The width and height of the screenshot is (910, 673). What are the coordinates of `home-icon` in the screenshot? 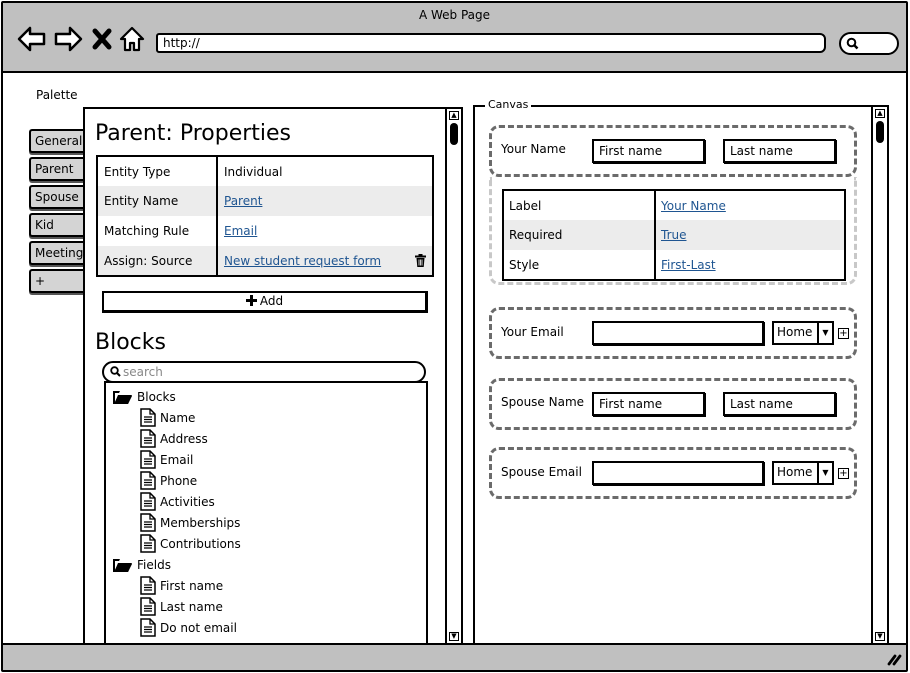 It's located at (132, 39).